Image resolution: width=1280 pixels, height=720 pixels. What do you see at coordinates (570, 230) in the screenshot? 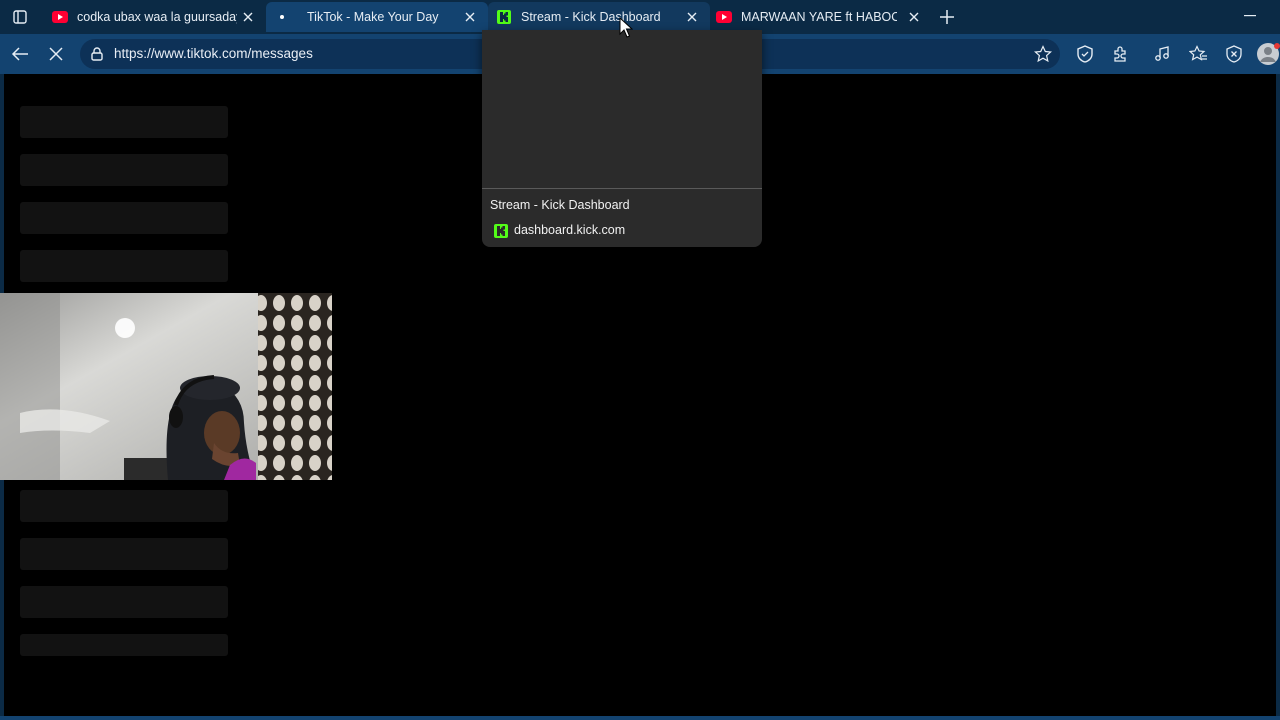
I see `hover-card-domain: dashboard.kick.com` at bounding box center [570, 230].